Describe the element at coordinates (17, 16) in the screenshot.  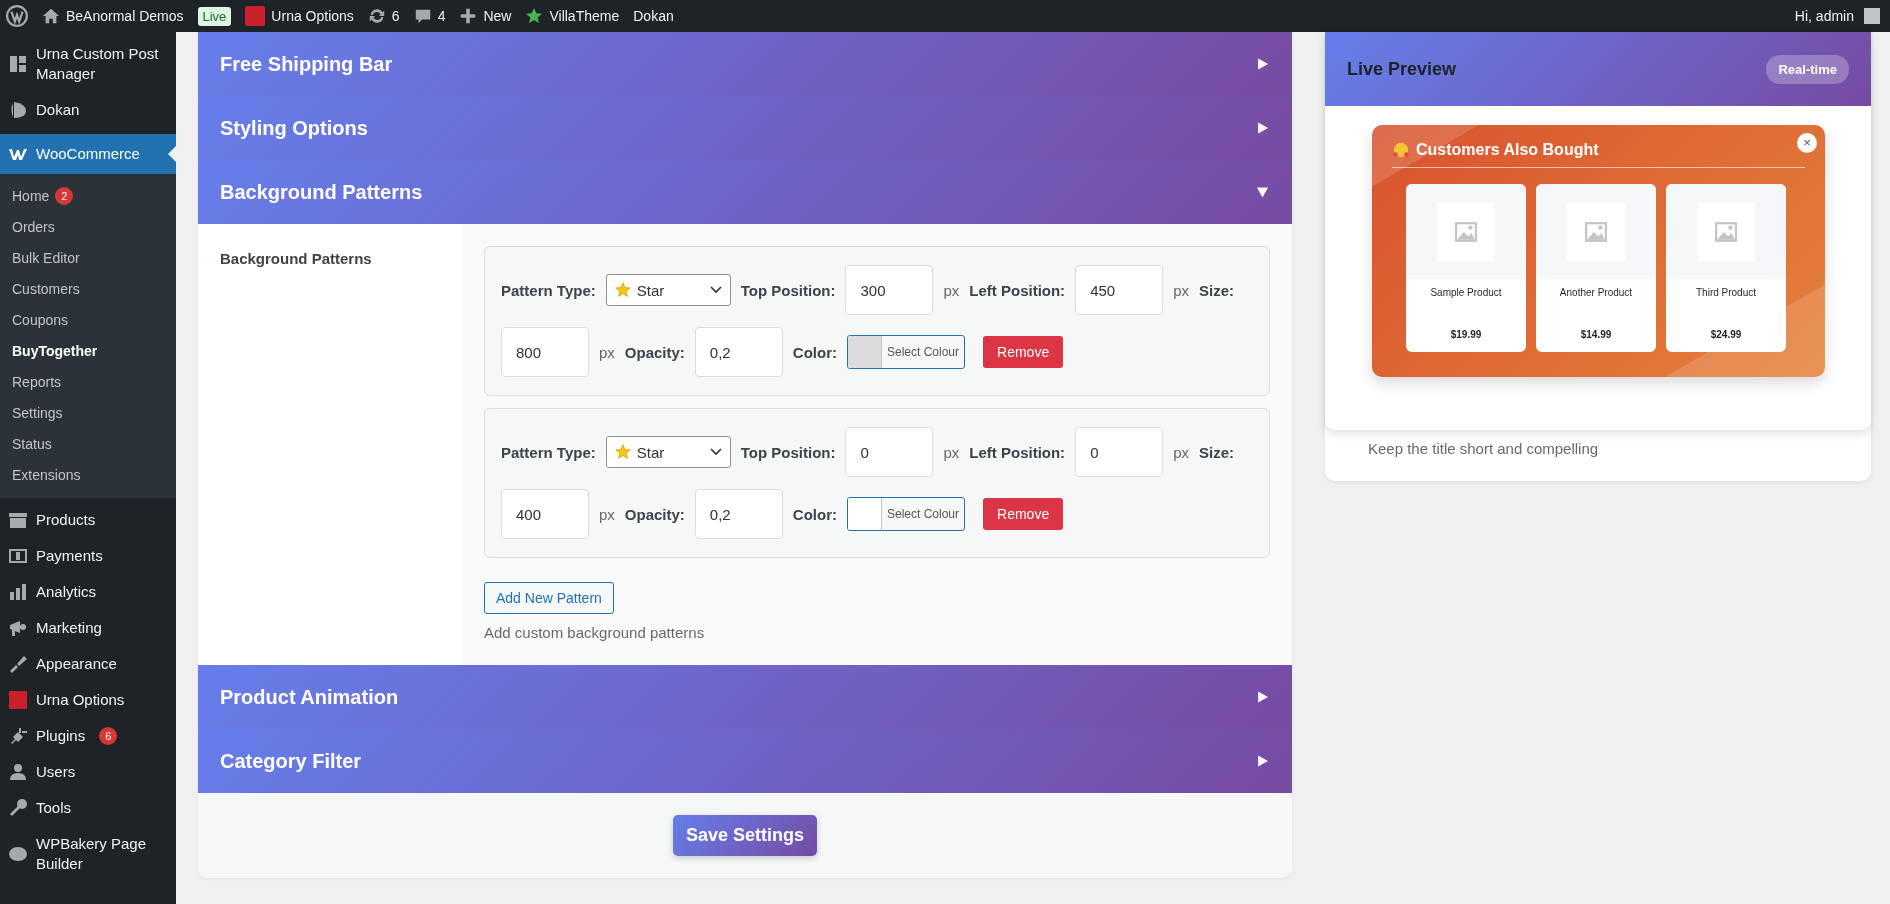
I see `wordpress-logo-icon` at that location.